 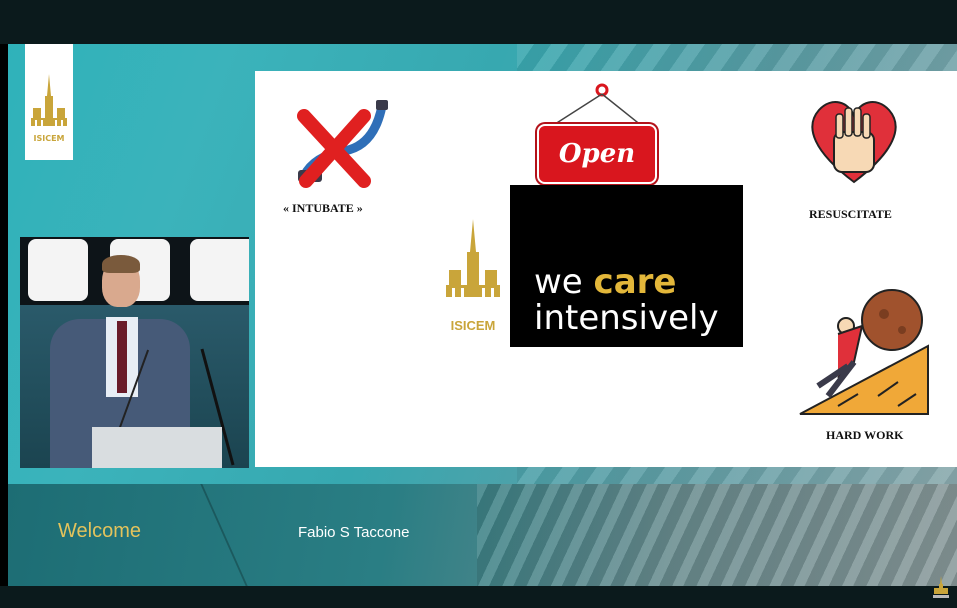 I want to click on caption-resuscitate: RESUSCITATE, so click(x=850, y=214).